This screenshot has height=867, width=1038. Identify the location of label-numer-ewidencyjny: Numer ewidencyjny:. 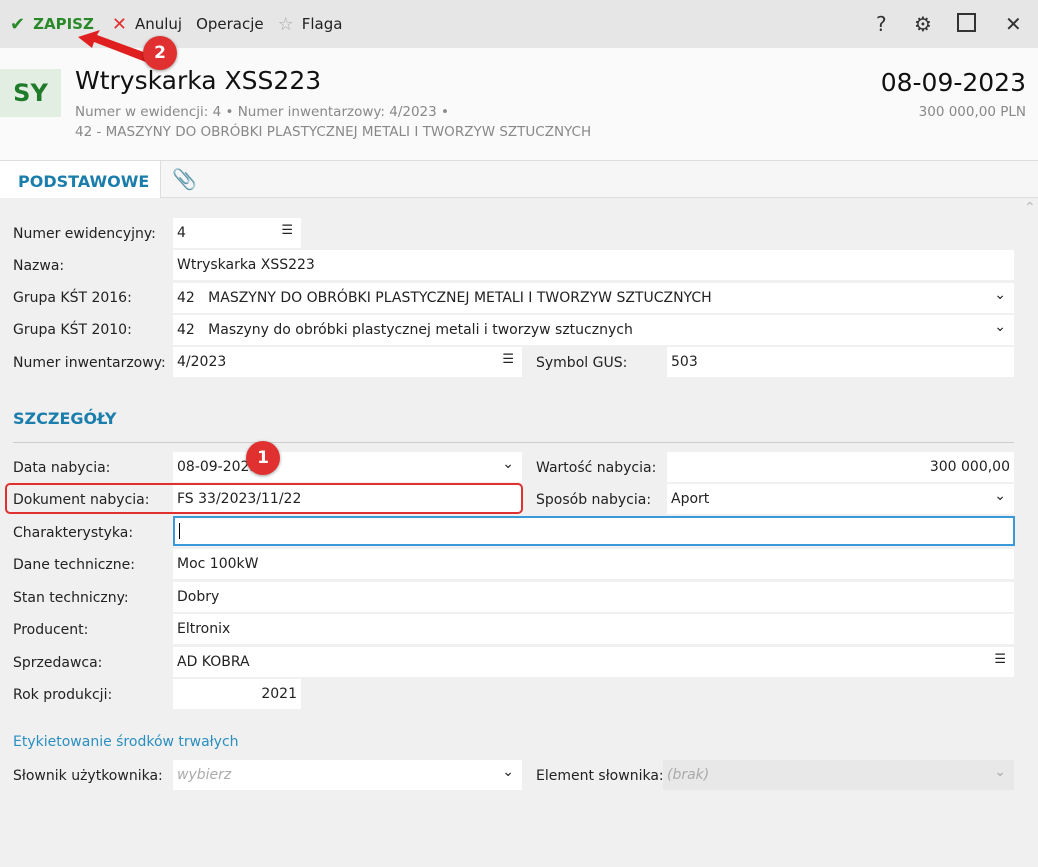
(84, 234).